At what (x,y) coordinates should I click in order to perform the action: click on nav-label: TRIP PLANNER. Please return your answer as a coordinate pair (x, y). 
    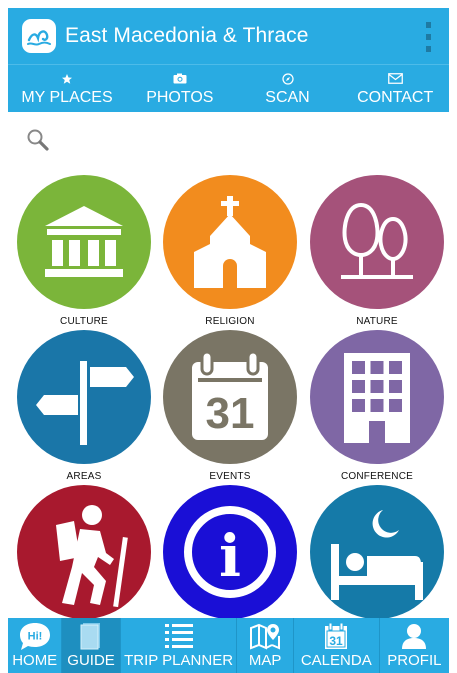
    Looking at the image, I should click on (179, 660).